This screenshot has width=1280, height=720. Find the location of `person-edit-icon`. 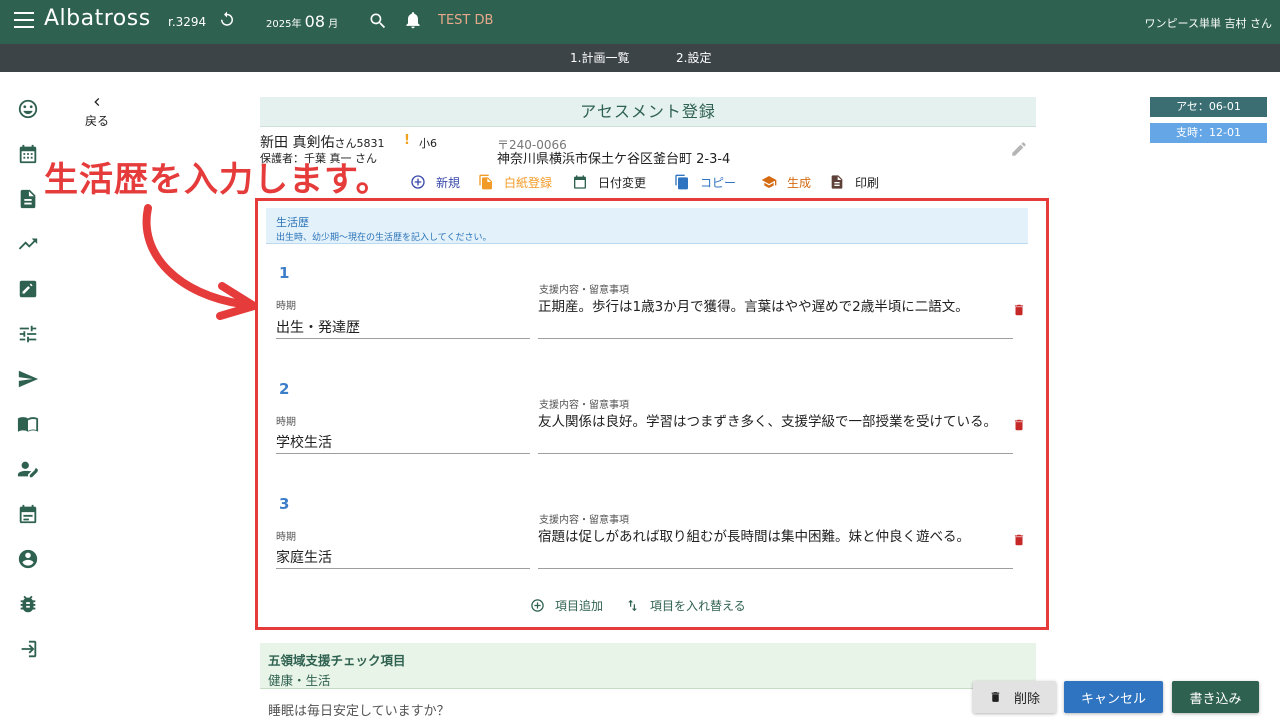

person-edit-icon is located at coordinates (28, 469).